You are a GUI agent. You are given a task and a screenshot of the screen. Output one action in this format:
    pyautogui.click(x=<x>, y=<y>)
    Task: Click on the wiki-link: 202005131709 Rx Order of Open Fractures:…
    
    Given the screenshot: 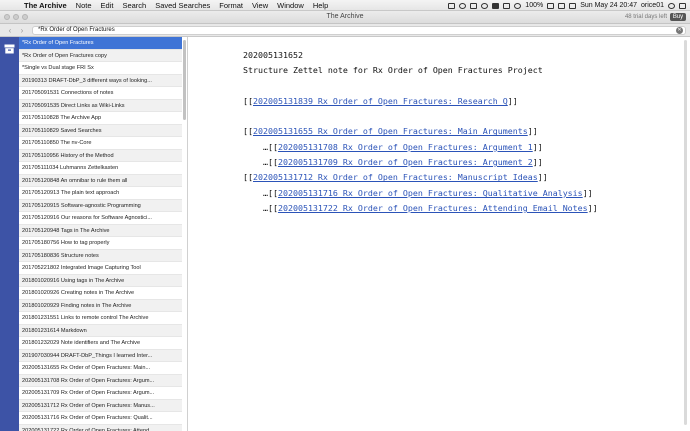 What is the action you would take?
    pyautogui.click(x=405, y=162)
    